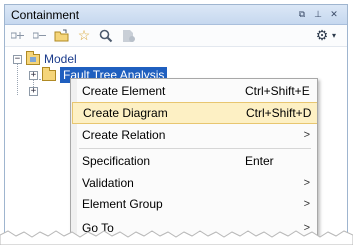  Describe the element at coordinates (60, 59) in the screenshot. I see `tree-node-label: Model` at that location.